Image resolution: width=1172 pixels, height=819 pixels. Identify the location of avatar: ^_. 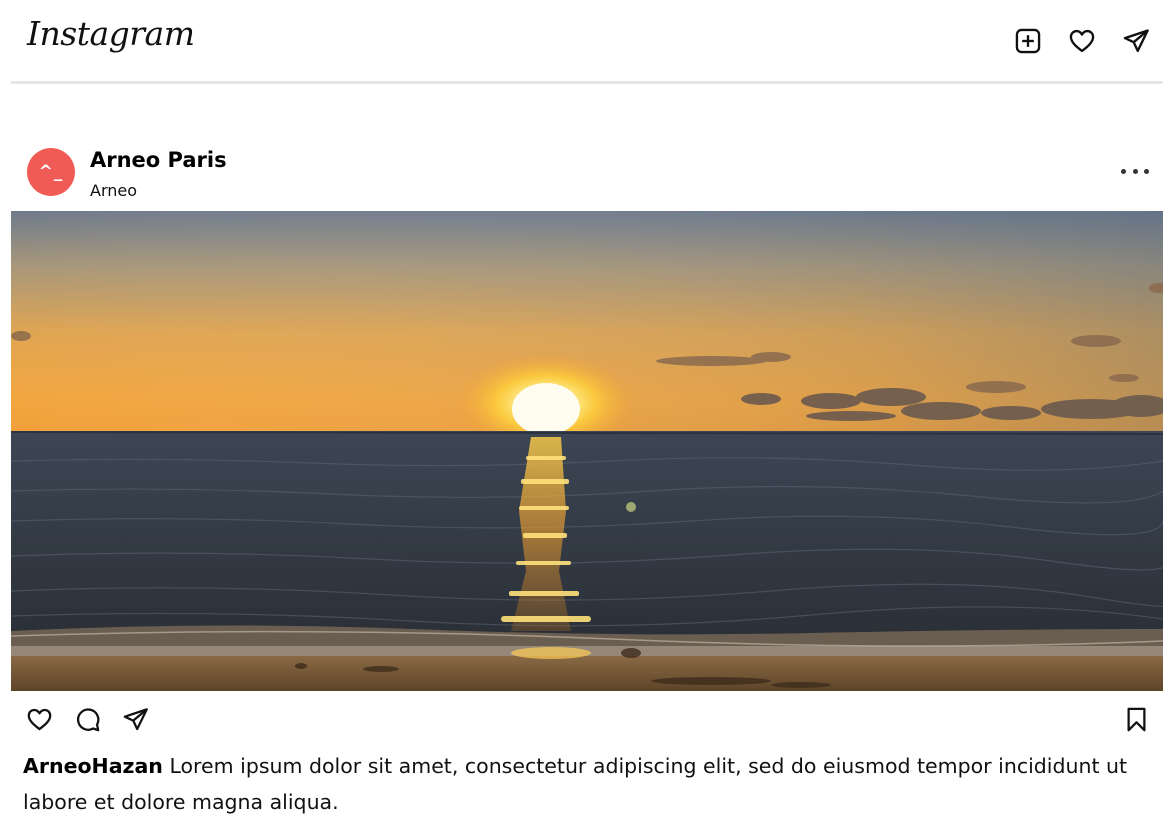
(51, 172).